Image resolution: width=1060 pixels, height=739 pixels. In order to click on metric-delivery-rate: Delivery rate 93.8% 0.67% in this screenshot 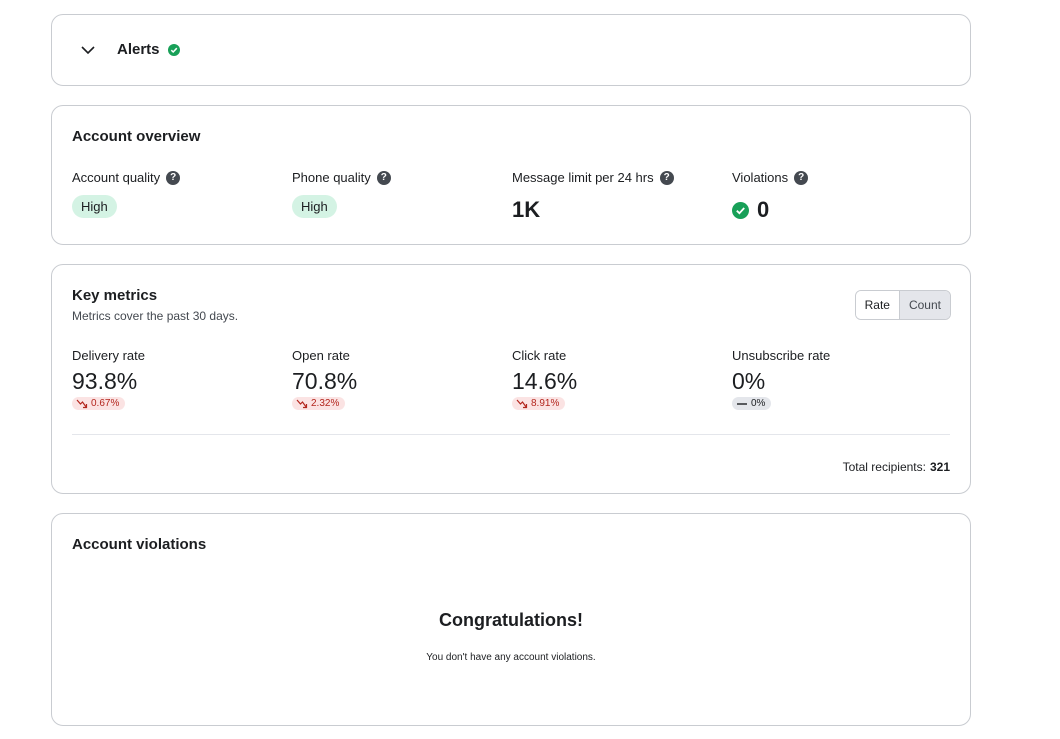, I will do `click(108, 381)`.